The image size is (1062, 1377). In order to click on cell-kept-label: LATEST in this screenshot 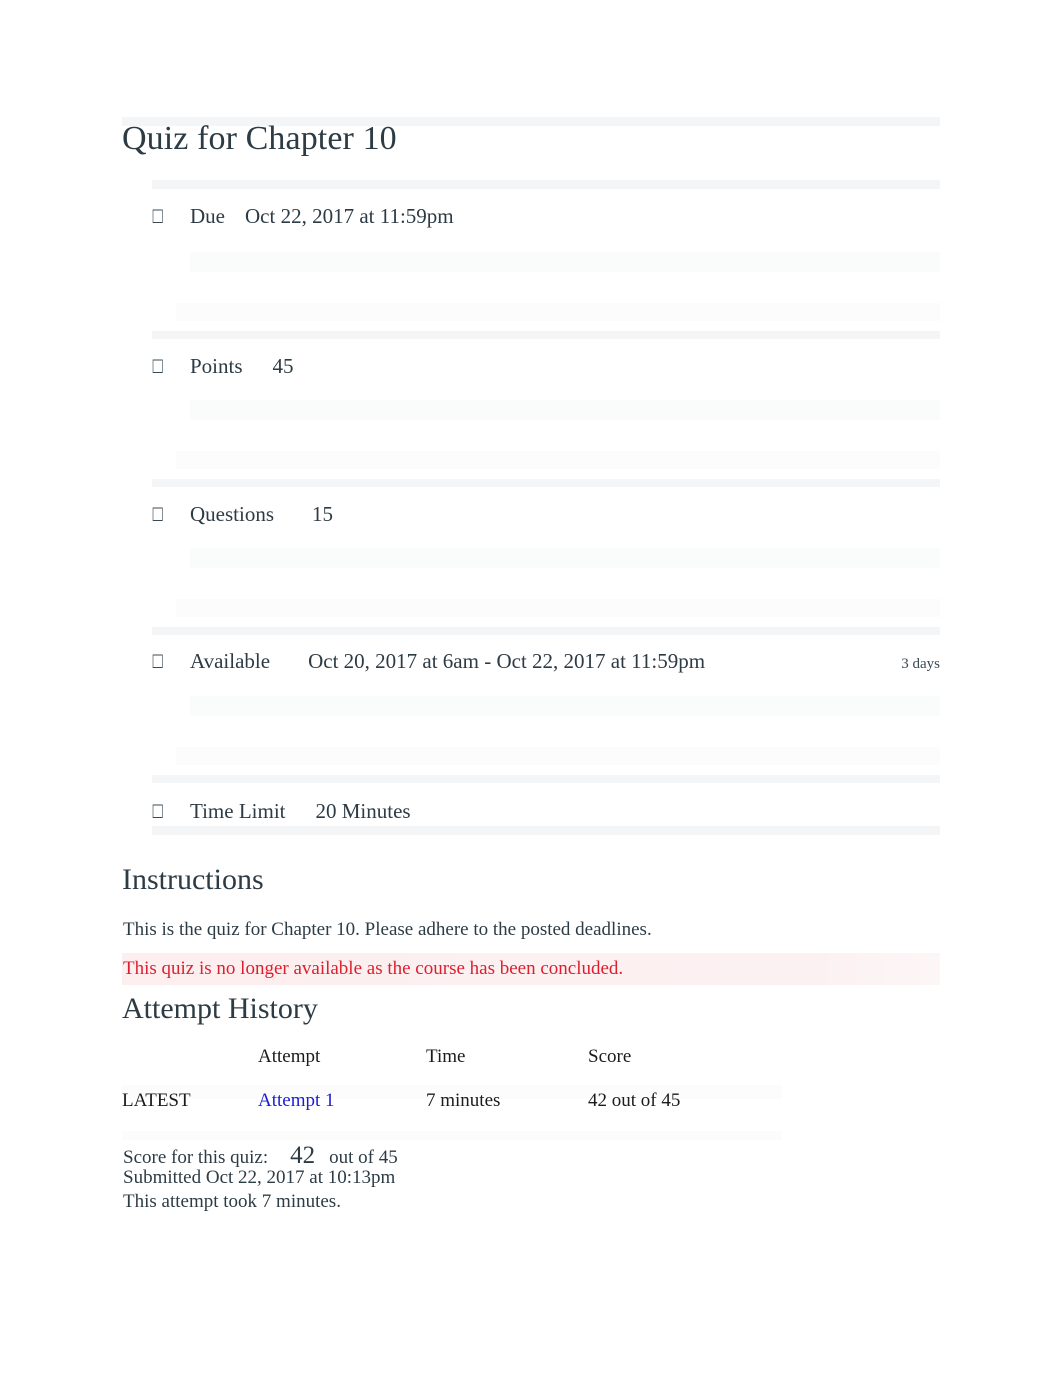, I will do `click(156, 1100)`.